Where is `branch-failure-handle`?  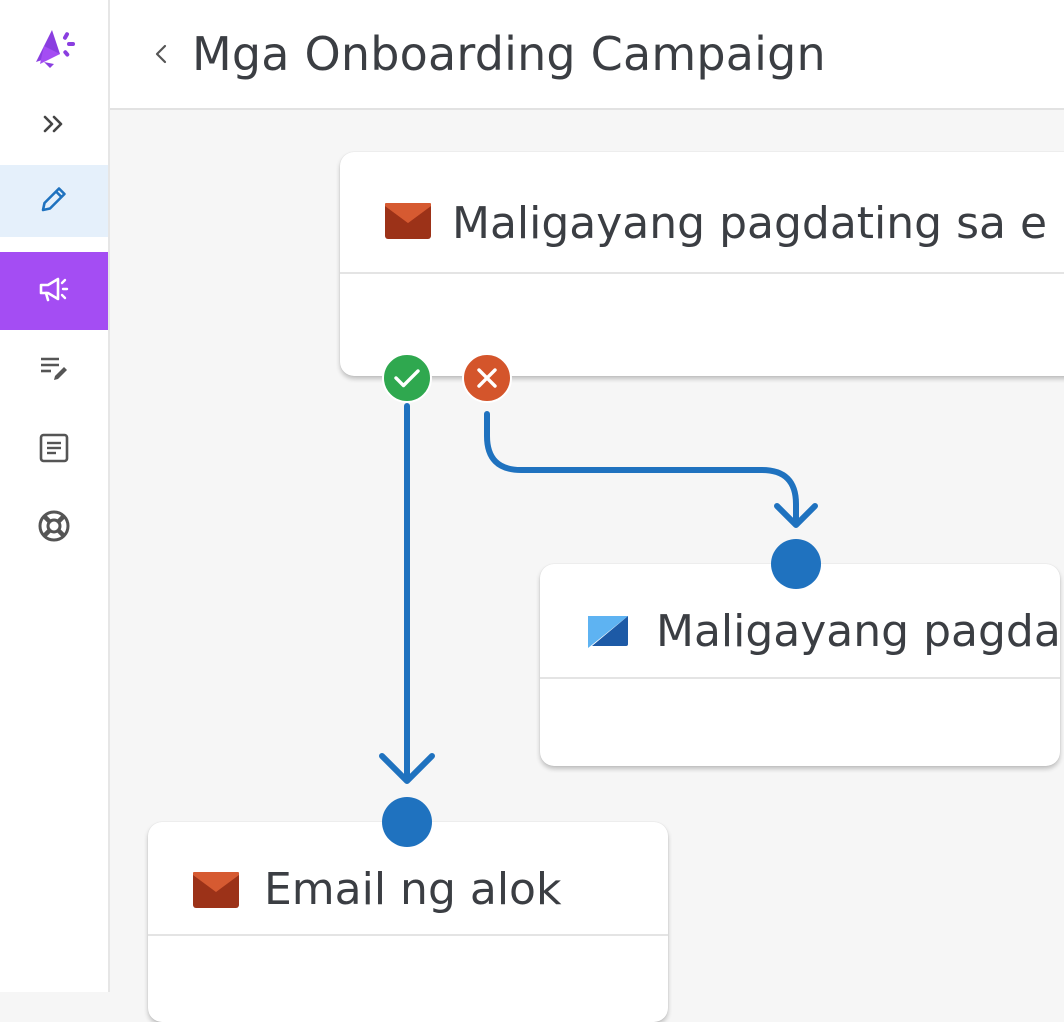 branch-failure-handle is located at coordinates (487, 378).